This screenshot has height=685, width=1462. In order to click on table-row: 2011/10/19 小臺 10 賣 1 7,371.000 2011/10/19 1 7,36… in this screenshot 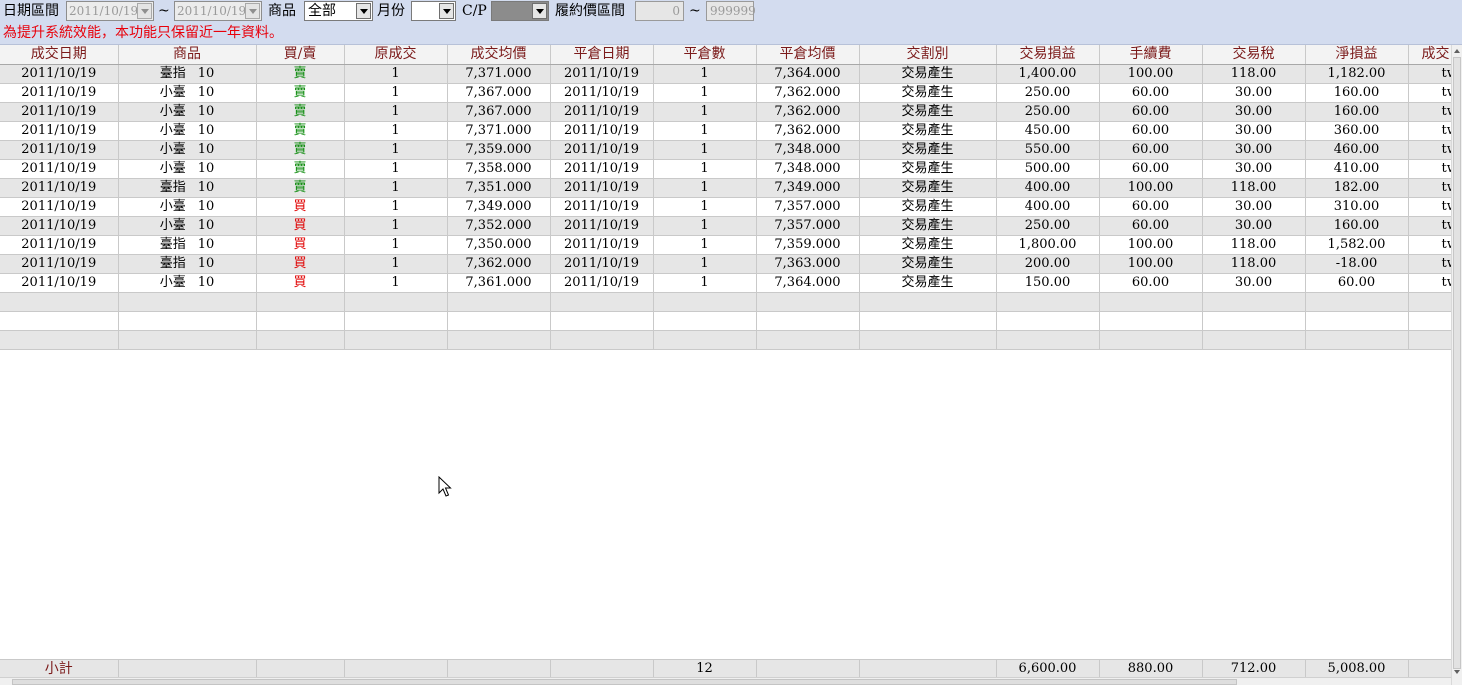, I will do `click(725, 131)`.